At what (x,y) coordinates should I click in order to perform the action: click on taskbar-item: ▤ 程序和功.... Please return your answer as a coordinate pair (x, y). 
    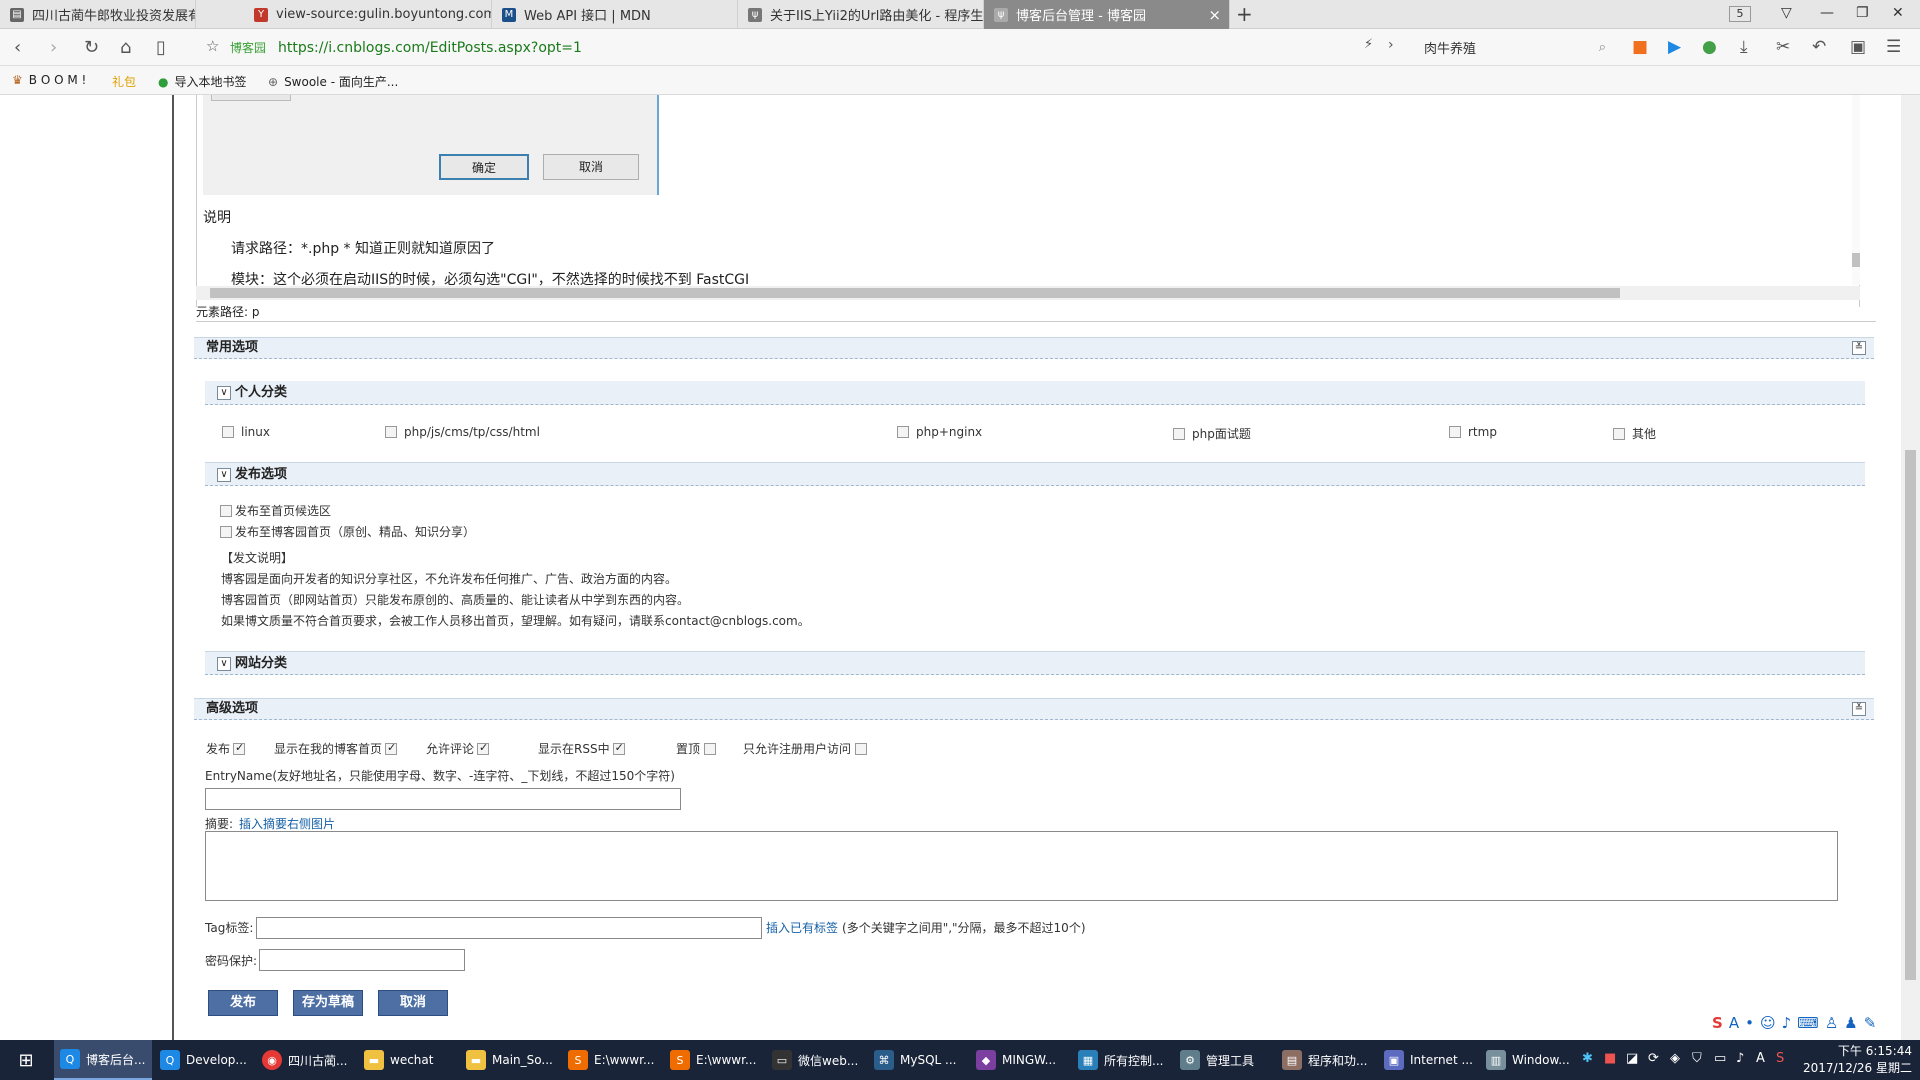
    Looking at the image, I should click on (1325, 1060).